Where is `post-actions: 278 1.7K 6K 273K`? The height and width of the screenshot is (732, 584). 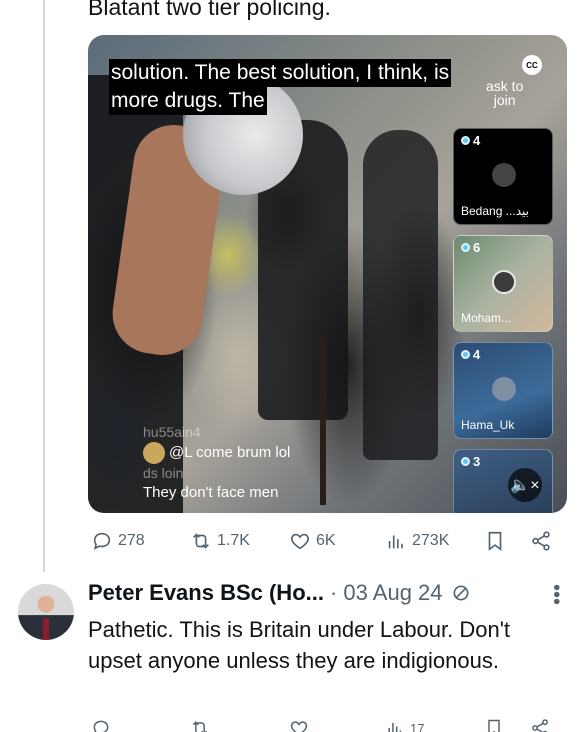
post-actions: 278 1.7K 6K 273K is located at coordinates (323, 543).